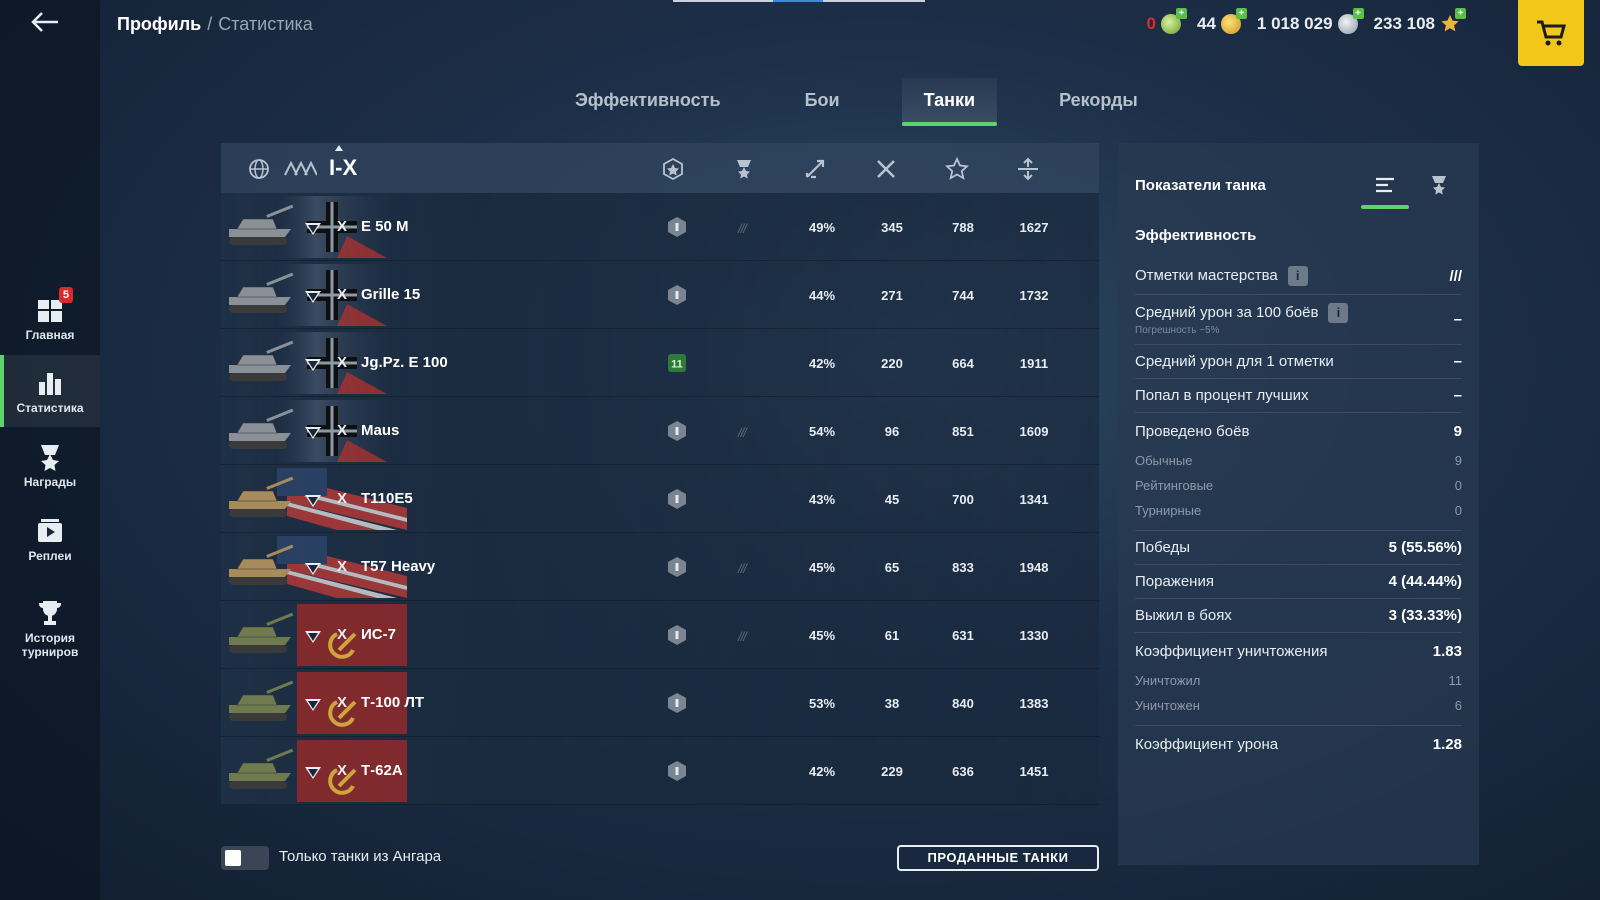 This screenshot has width=1600, height=900. Describe the element at coordinates (1098, 102) in the screenshot. I see `tab-records: Рекорды` at that location.